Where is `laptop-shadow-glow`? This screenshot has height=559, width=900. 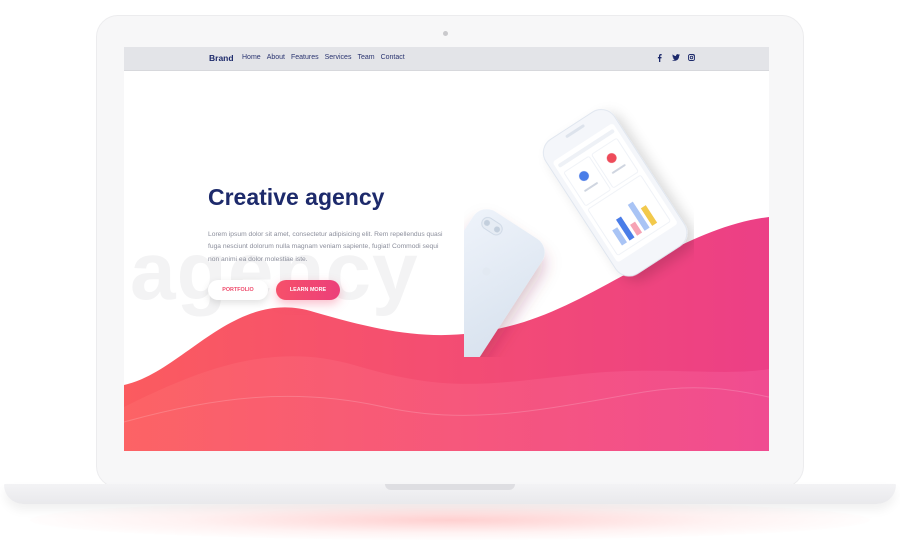 laptop-shadow-glow is located at coordinates (450, 520).